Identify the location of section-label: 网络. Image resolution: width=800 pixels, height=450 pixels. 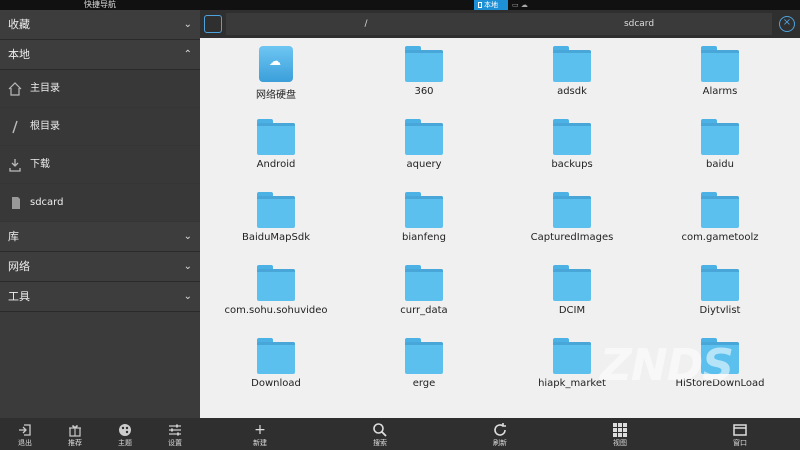
(19, 266).